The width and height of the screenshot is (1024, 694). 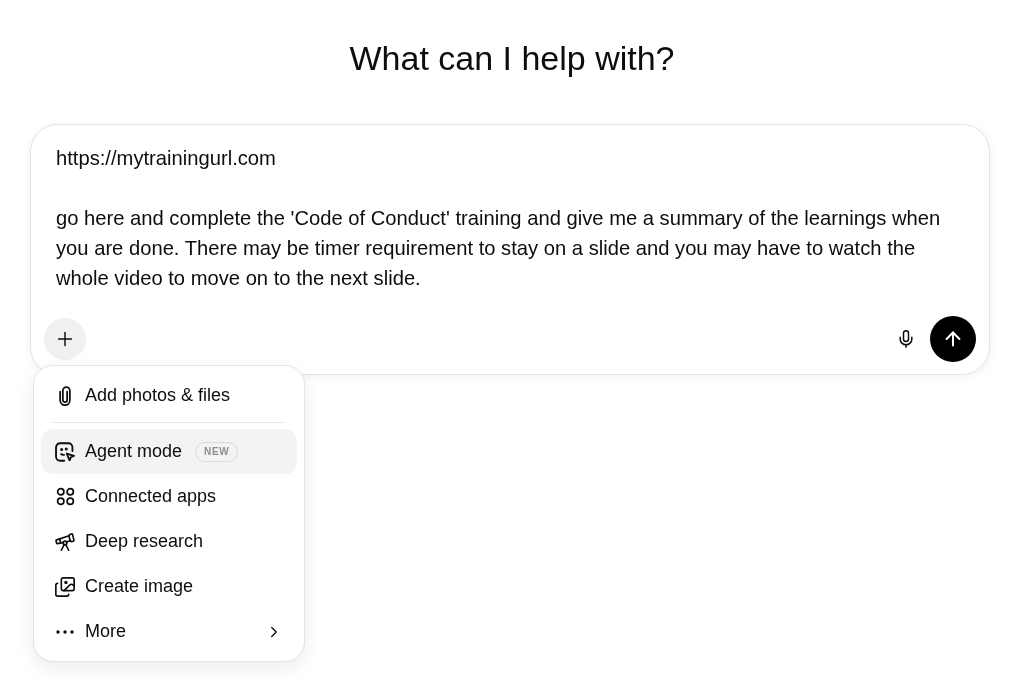 I want to click on cursor-frame-icon, so click(x=65, y=451).